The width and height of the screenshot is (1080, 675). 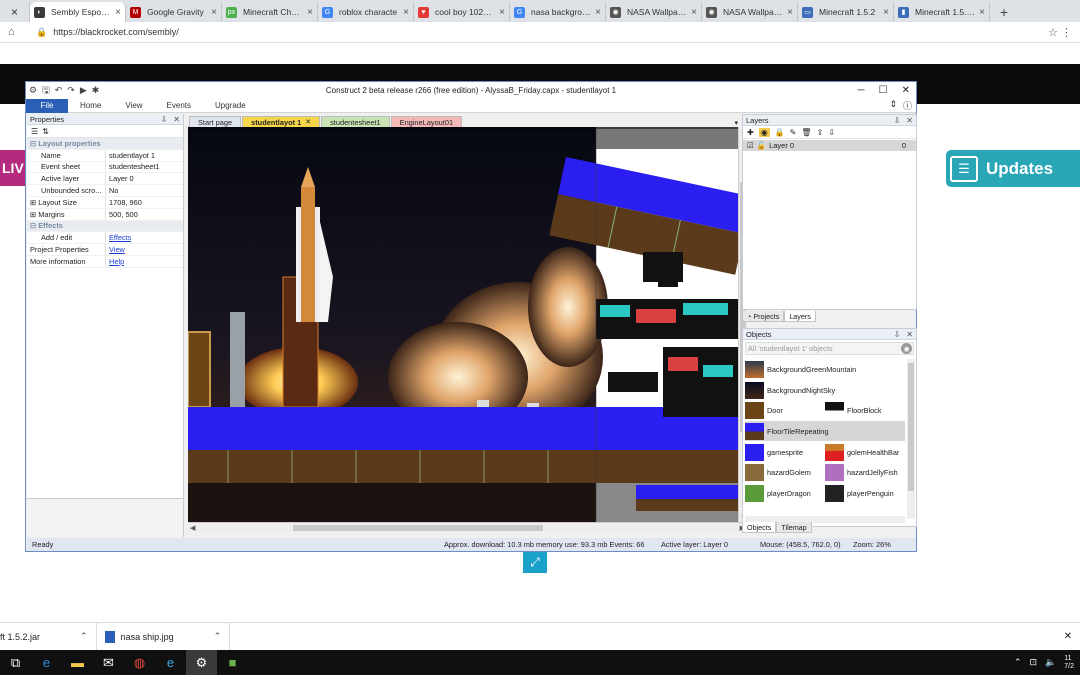 I want to click on doc-tab-studentesheet: studentesheet1, so click(x=355, y=121).